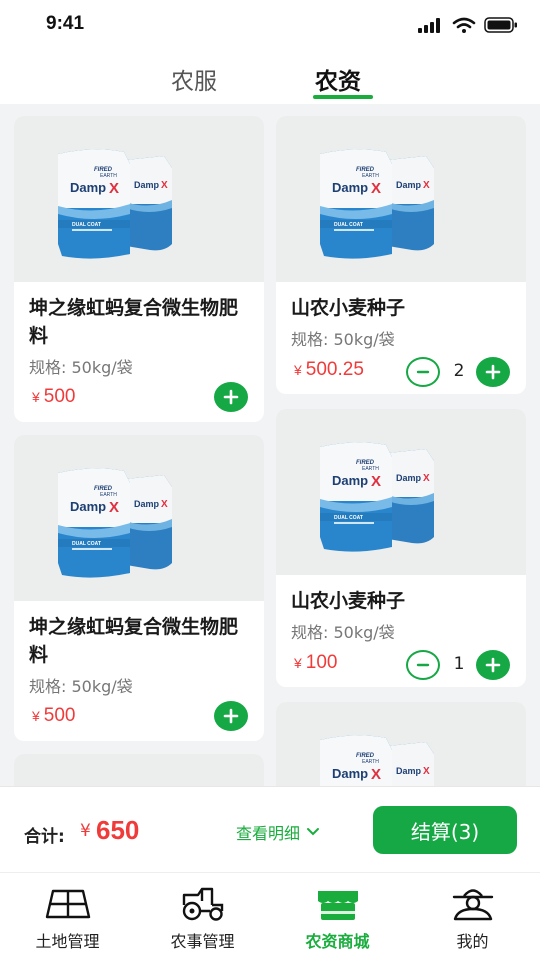 Image resolution: width=540 pixels, height=960 pixels. Describe the element at coordinates (459, 371) in the screenshot. I see `quantity-value: 2` at that location.